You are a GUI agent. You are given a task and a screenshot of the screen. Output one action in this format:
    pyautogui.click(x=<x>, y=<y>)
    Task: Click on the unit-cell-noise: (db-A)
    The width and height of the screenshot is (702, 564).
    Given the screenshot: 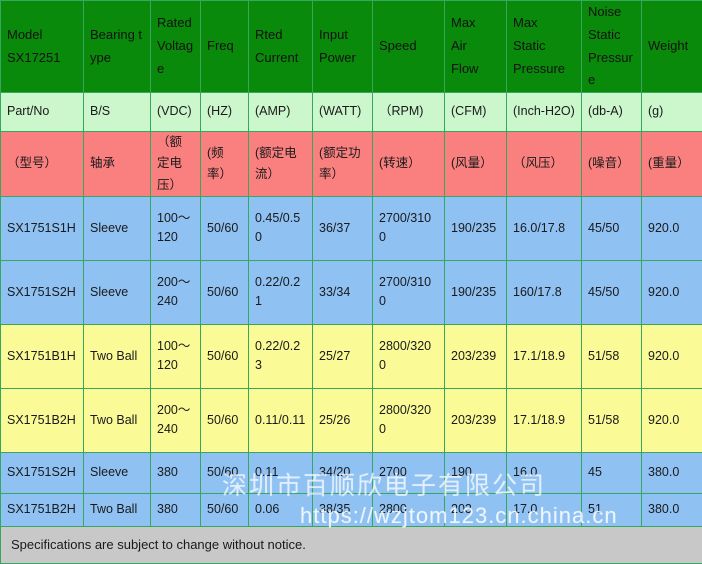 What is the action you would take?
    pyautogui.click(x=612, y=112)
    